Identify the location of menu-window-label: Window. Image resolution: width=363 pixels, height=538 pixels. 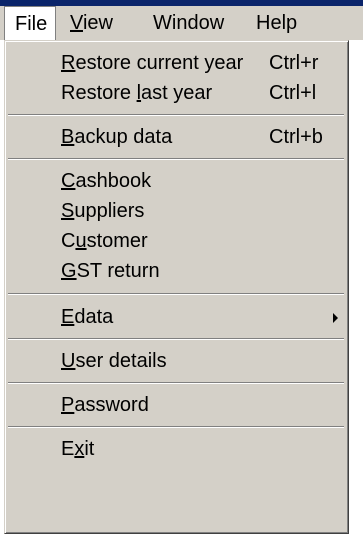
(189, 23).